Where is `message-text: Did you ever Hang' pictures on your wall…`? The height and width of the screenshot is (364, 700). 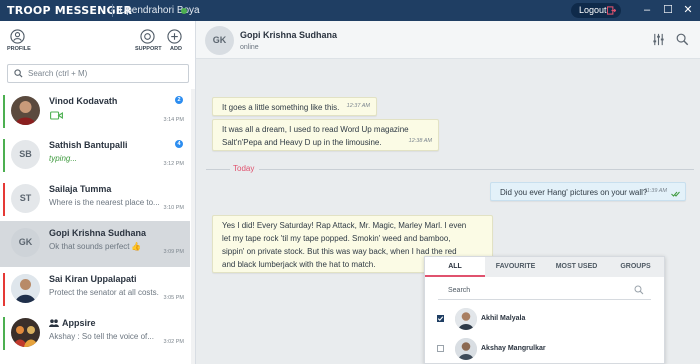 message-text: Did you ever Hang' pictures on your wall… is located at coordinates (574, 192).